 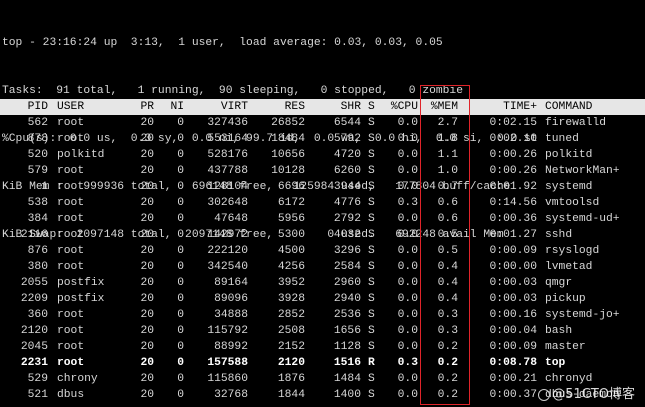 I want to click on cell-command: systemd, so click(x=569, y=187).